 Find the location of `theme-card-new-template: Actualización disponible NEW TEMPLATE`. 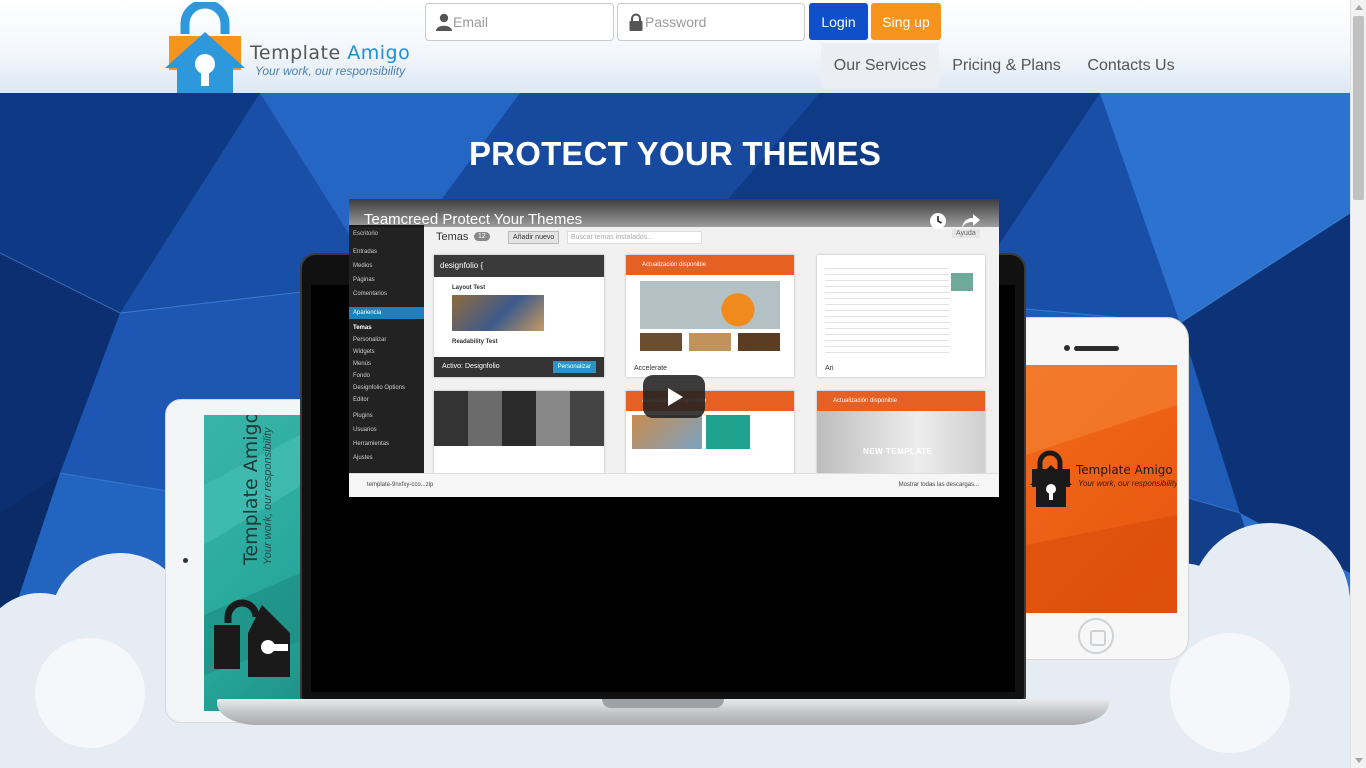

theme-card-new-template: Actualización disponible NEW TEMPLATE is located at coordinates (901, 433).